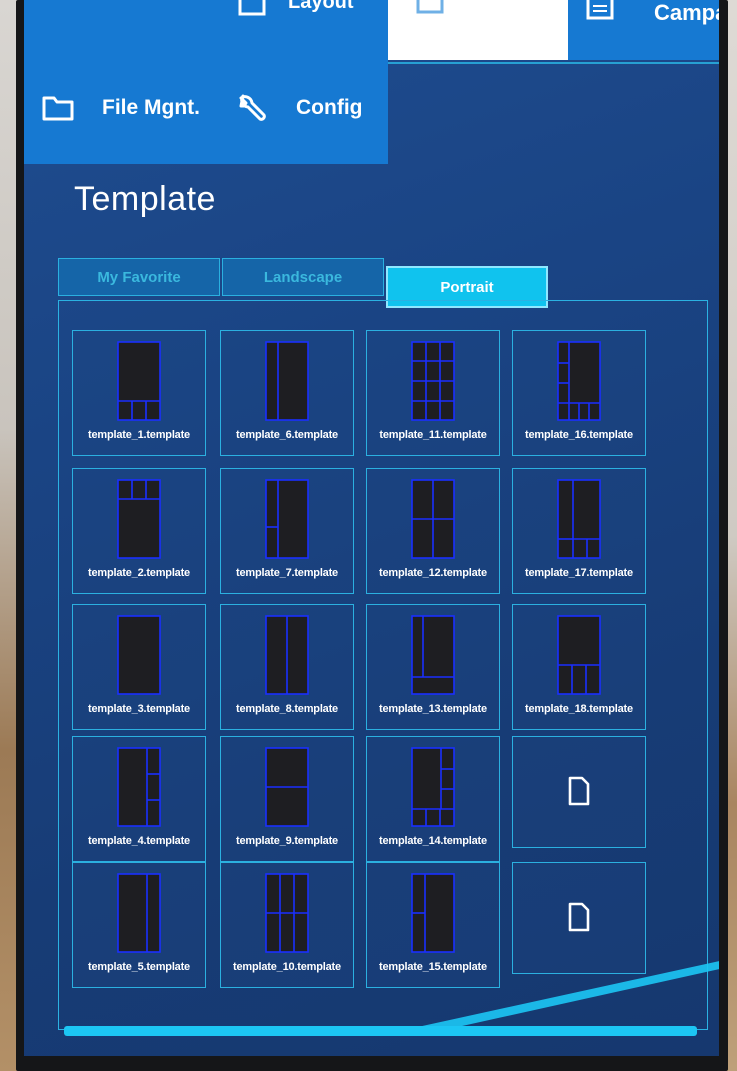 This screenshot has width=737, height=1071. I want to click on template-tile: template_10.template, so click(287, 925).